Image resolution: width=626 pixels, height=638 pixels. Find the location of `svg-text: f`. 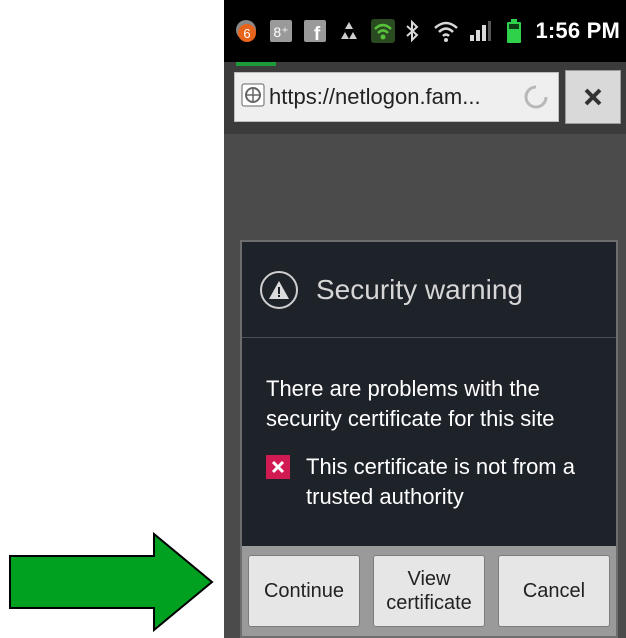

svg-text: f is located at coordinates (317, 33).